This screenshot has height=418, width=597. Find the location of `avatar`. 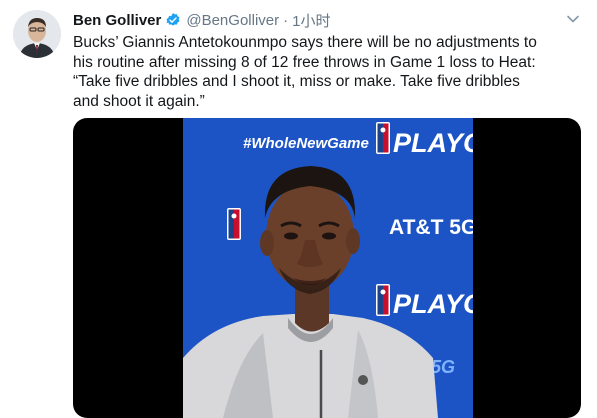

avatar is located at coordinates (37, 34).